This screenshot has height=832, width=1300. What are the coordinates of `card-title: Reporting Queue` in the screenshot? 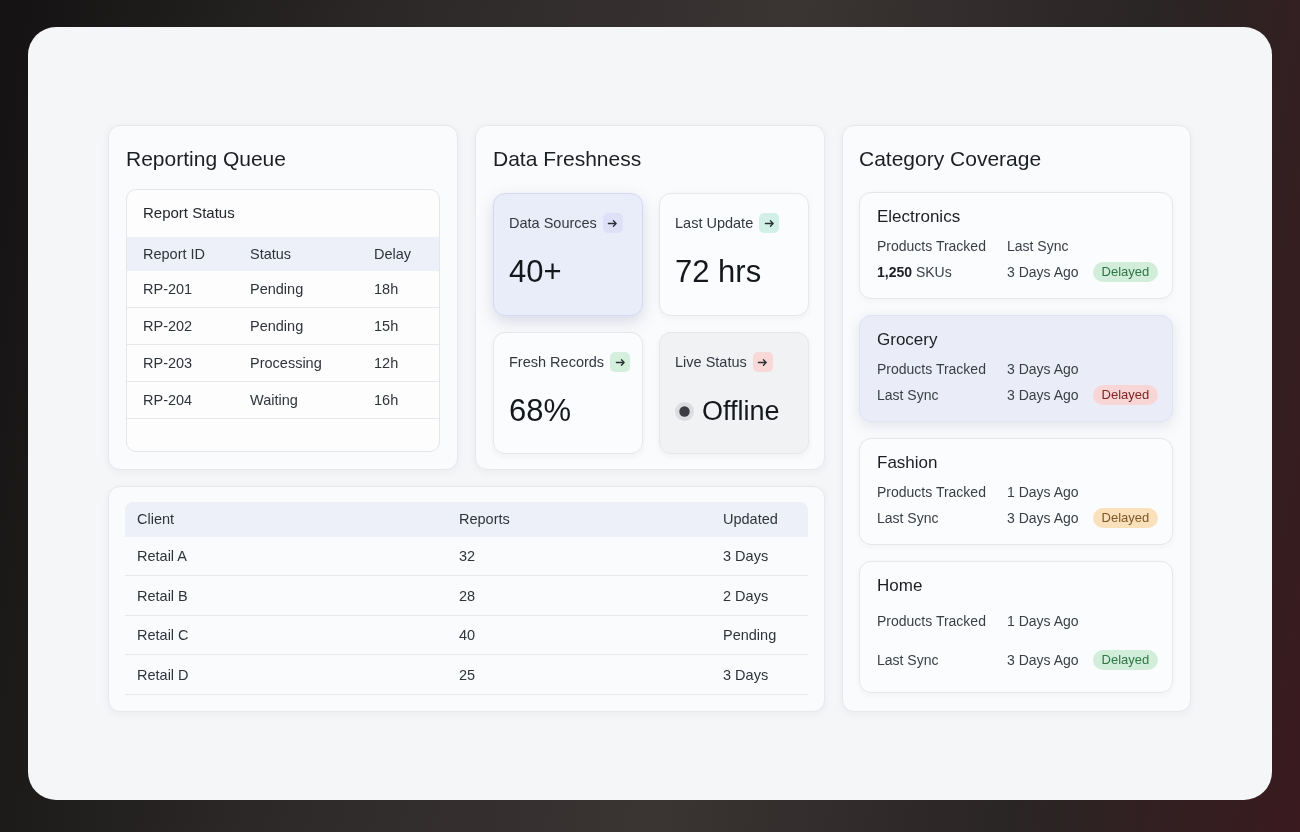 It's located at (206, 159).